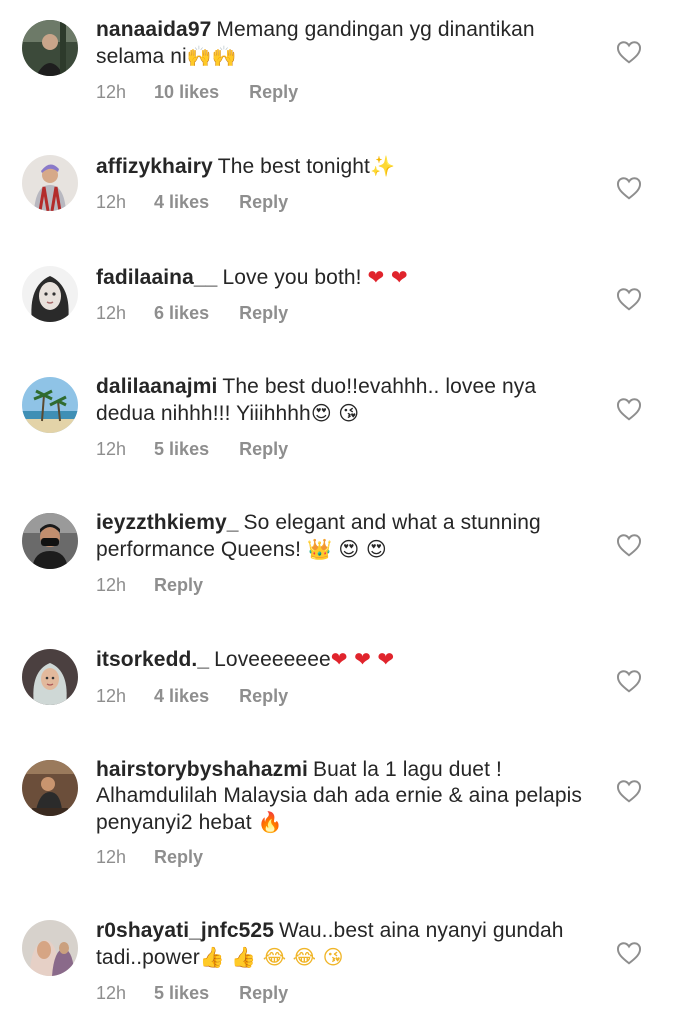  What do you see at coordinates (270, 822) in the screenshot?
I see `comment-emoji: 🔥` at bounding box center [270, 822].